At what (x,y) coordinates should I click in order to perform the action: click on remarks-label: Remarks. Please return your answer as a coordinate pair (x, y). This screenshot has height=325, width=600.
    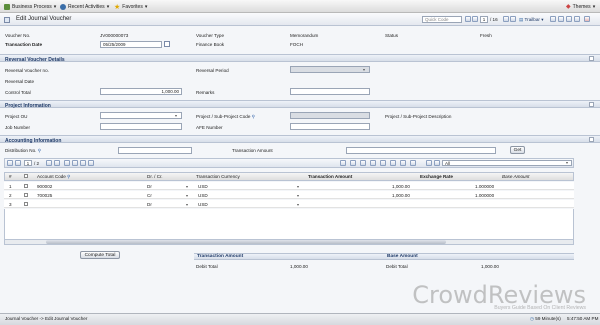
    Looking at the image, I should click on (205, 92).